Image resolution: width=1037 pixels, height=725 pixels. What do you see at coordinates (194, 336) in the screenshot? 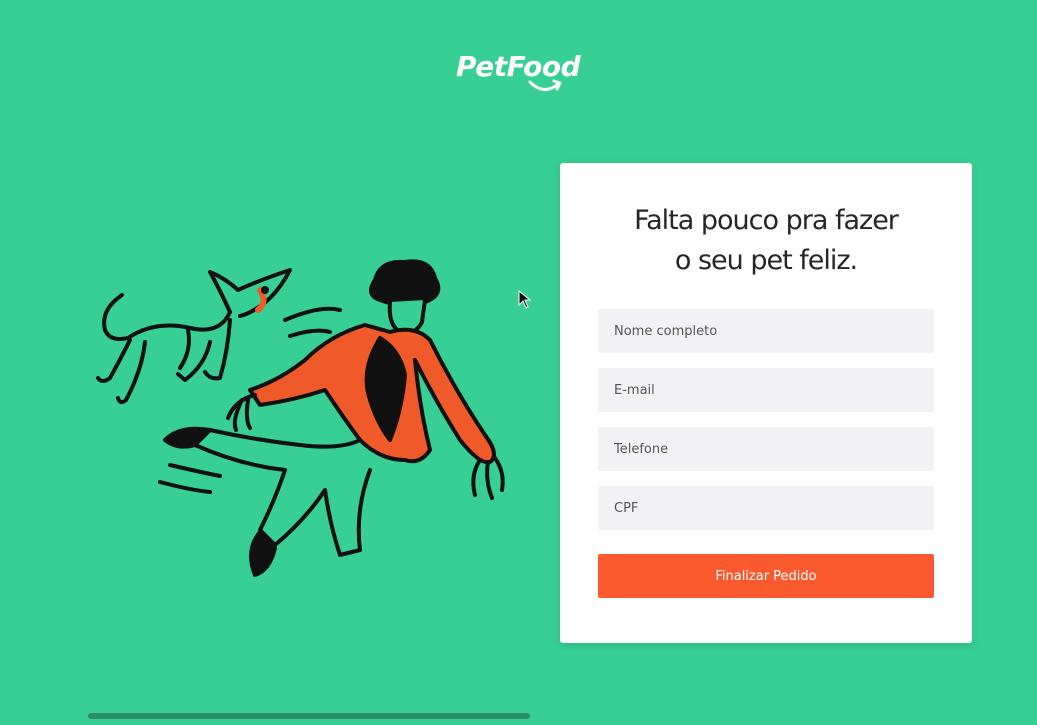
I see `dog-figure` at bounding box center [194, 336].